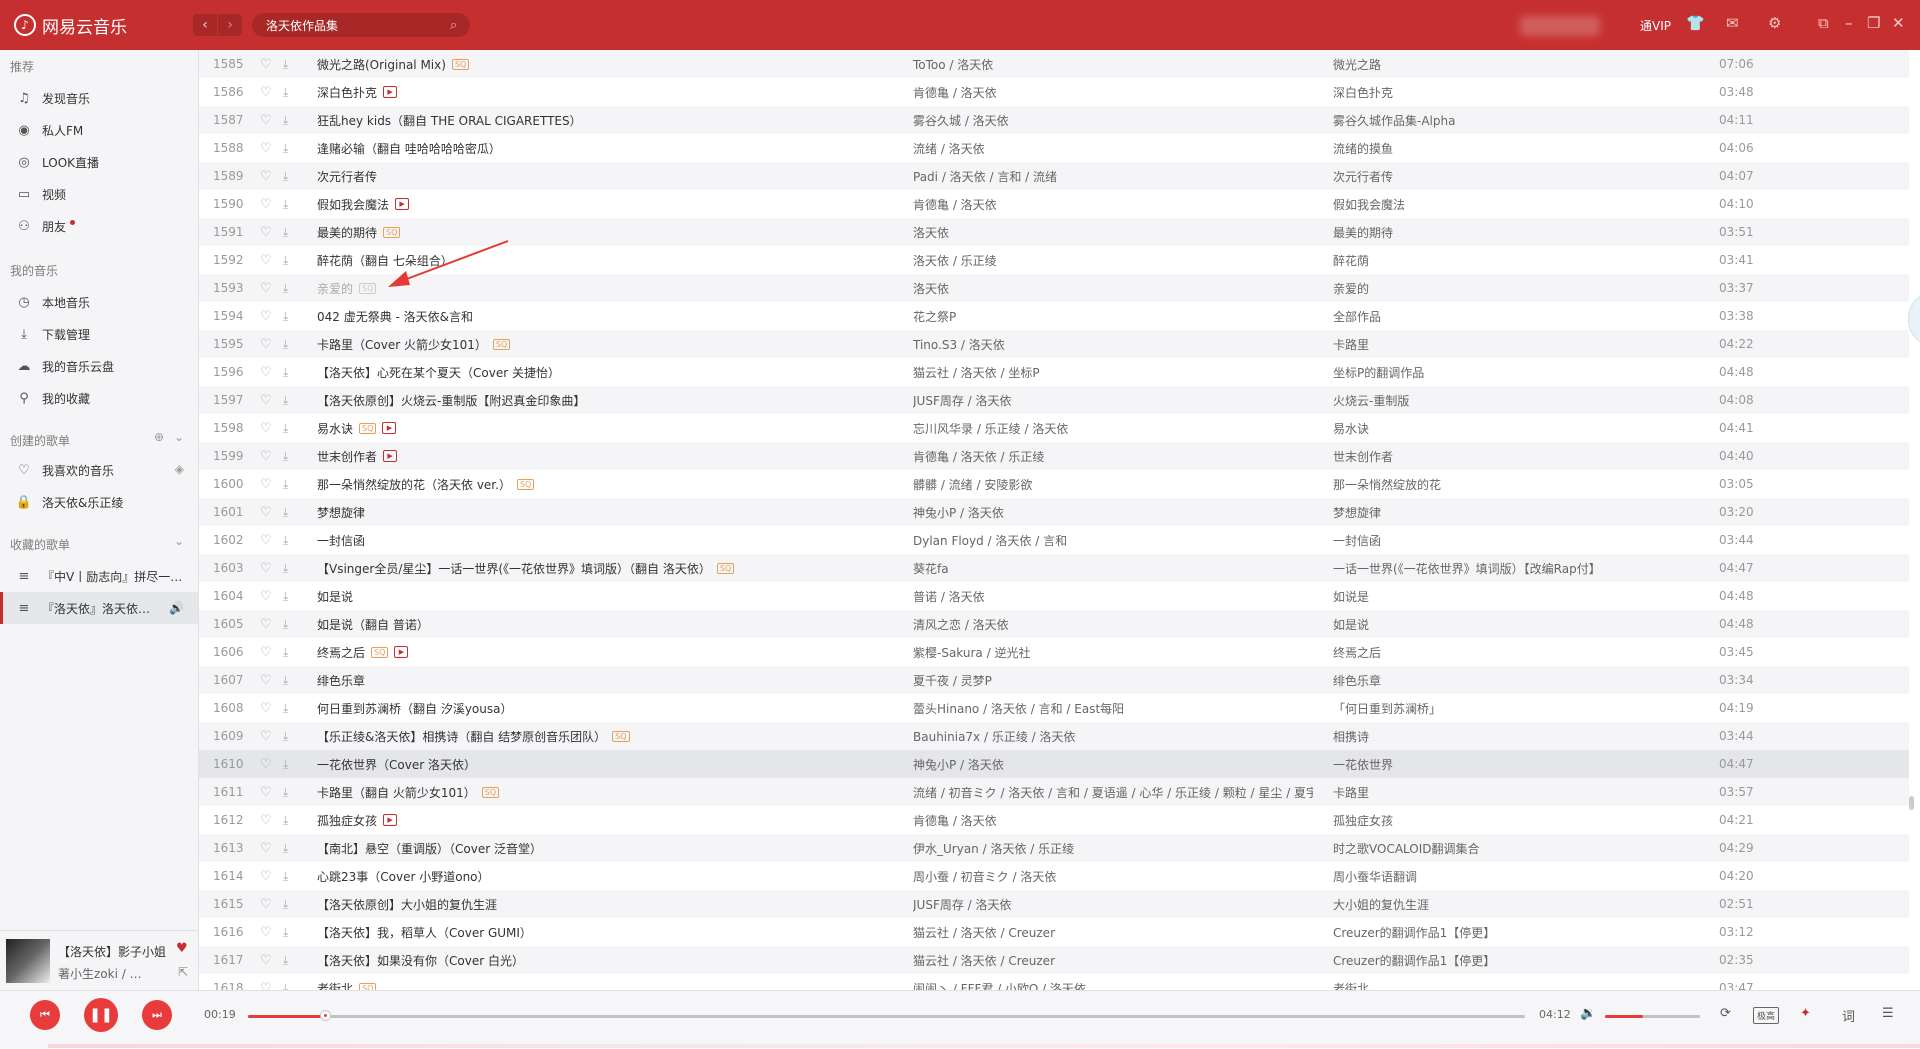  What do you see at coordinates (1351, 736) in the screenshot?
I see `track-album: 相携诗` at bounding box center [1351, 736].